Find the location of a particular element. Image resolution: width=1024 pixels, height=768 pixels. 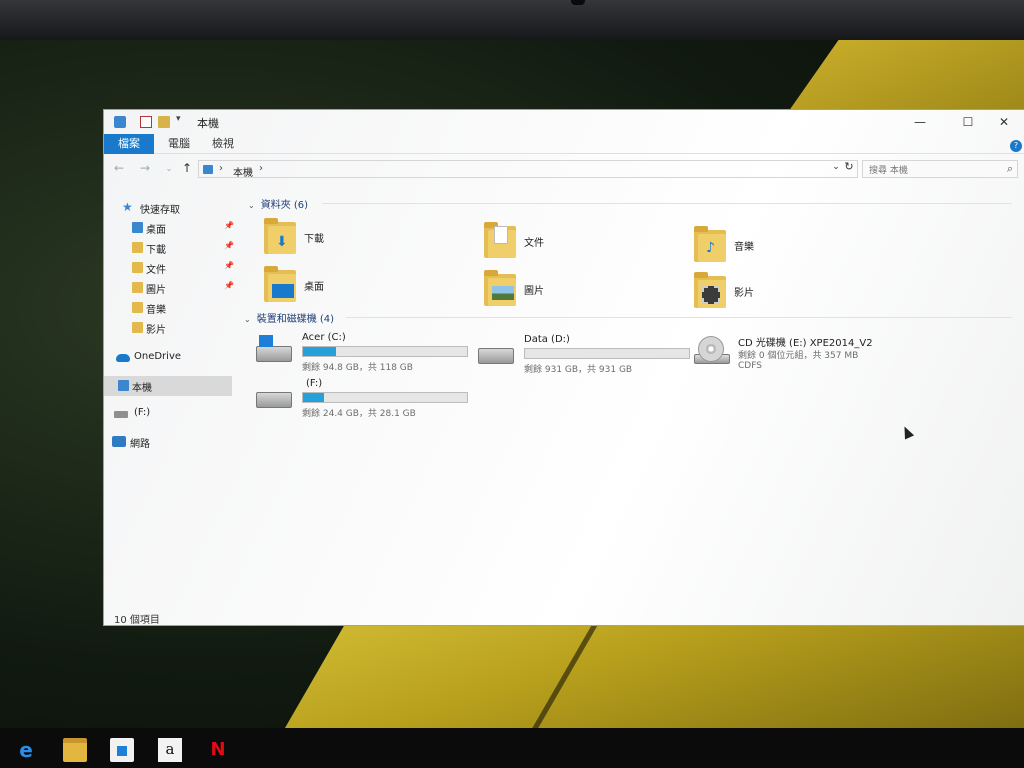

item-count: 10 個項目 is located at coordinates (137, 620).